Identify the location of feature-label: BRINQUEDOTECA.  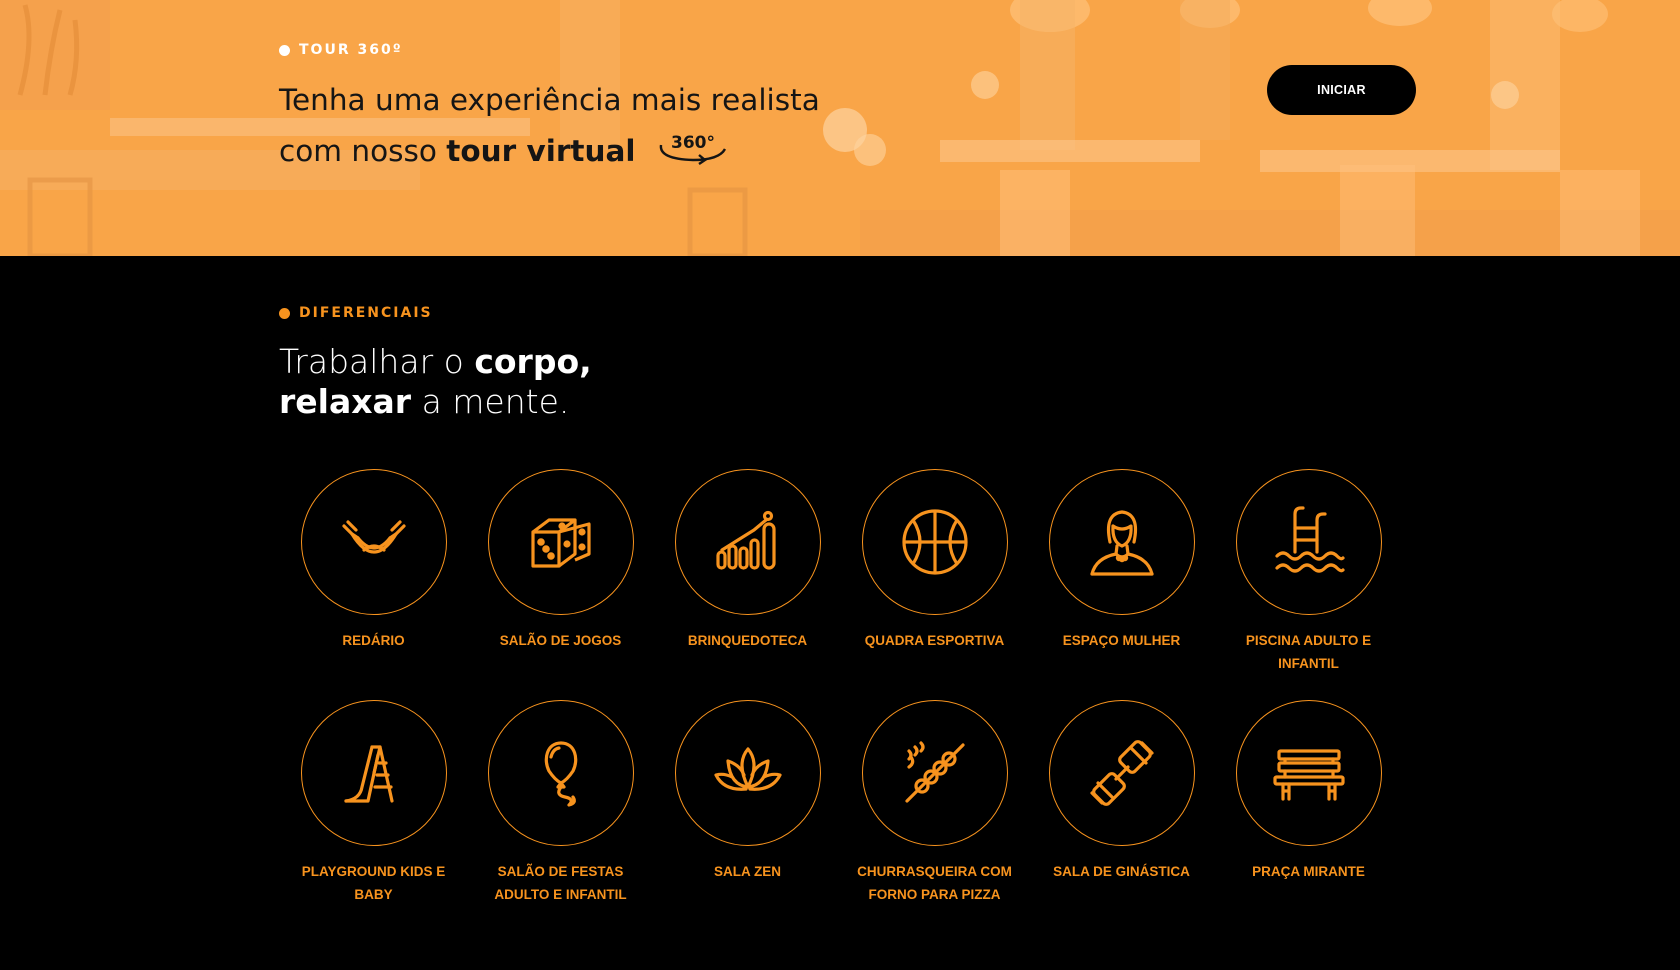
(747, 640).